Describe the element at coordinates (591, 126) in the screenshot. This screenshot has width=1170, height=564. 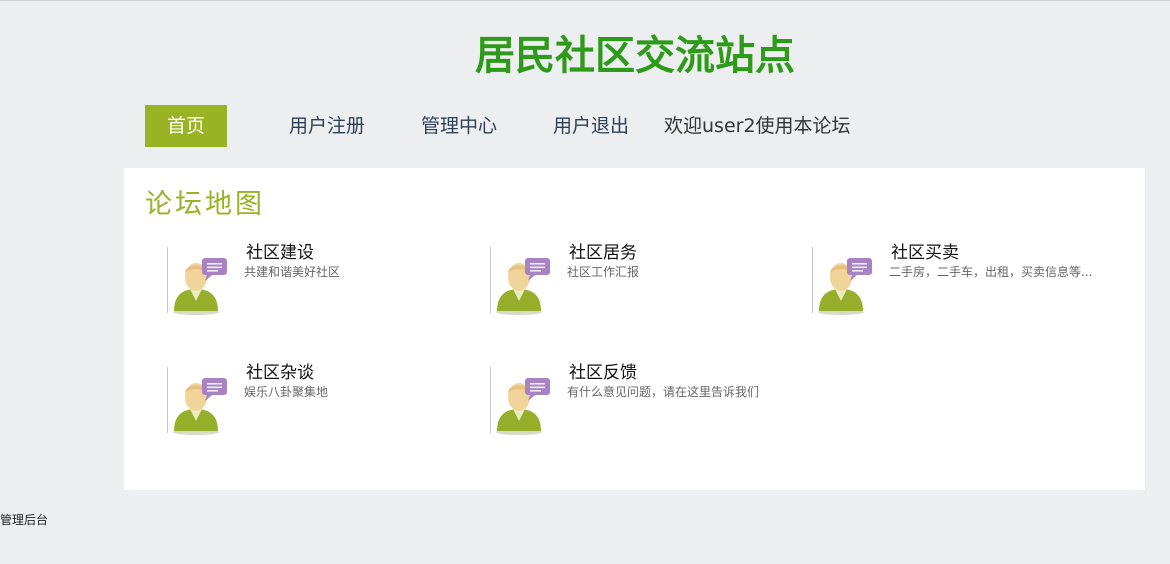
I see `nav-logout: 用户退出` at that location.